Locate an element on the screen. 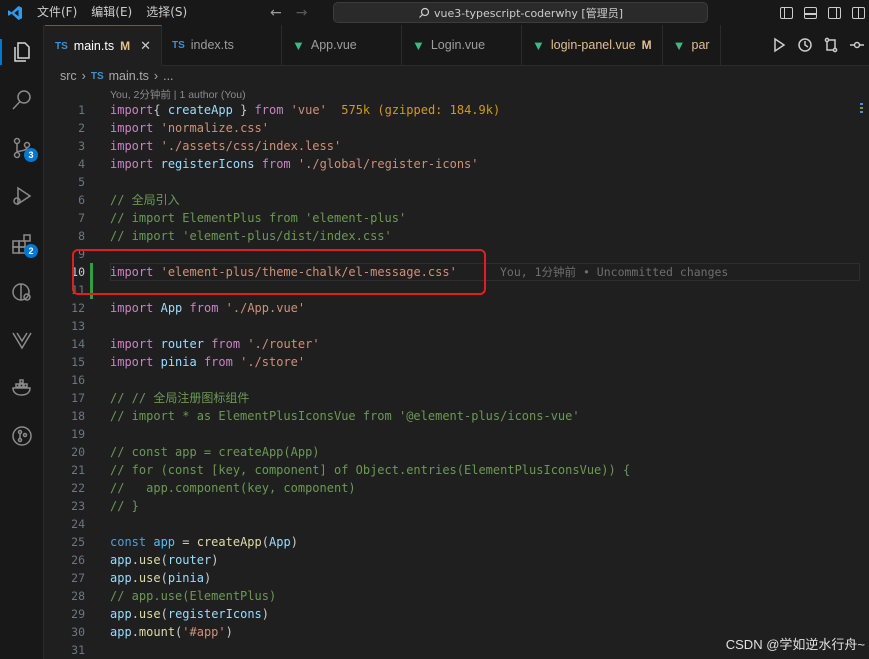 This screenshot has width=869, height=659. code-line: 25 const app = createApp(App) is located at coordinates (457, 542).